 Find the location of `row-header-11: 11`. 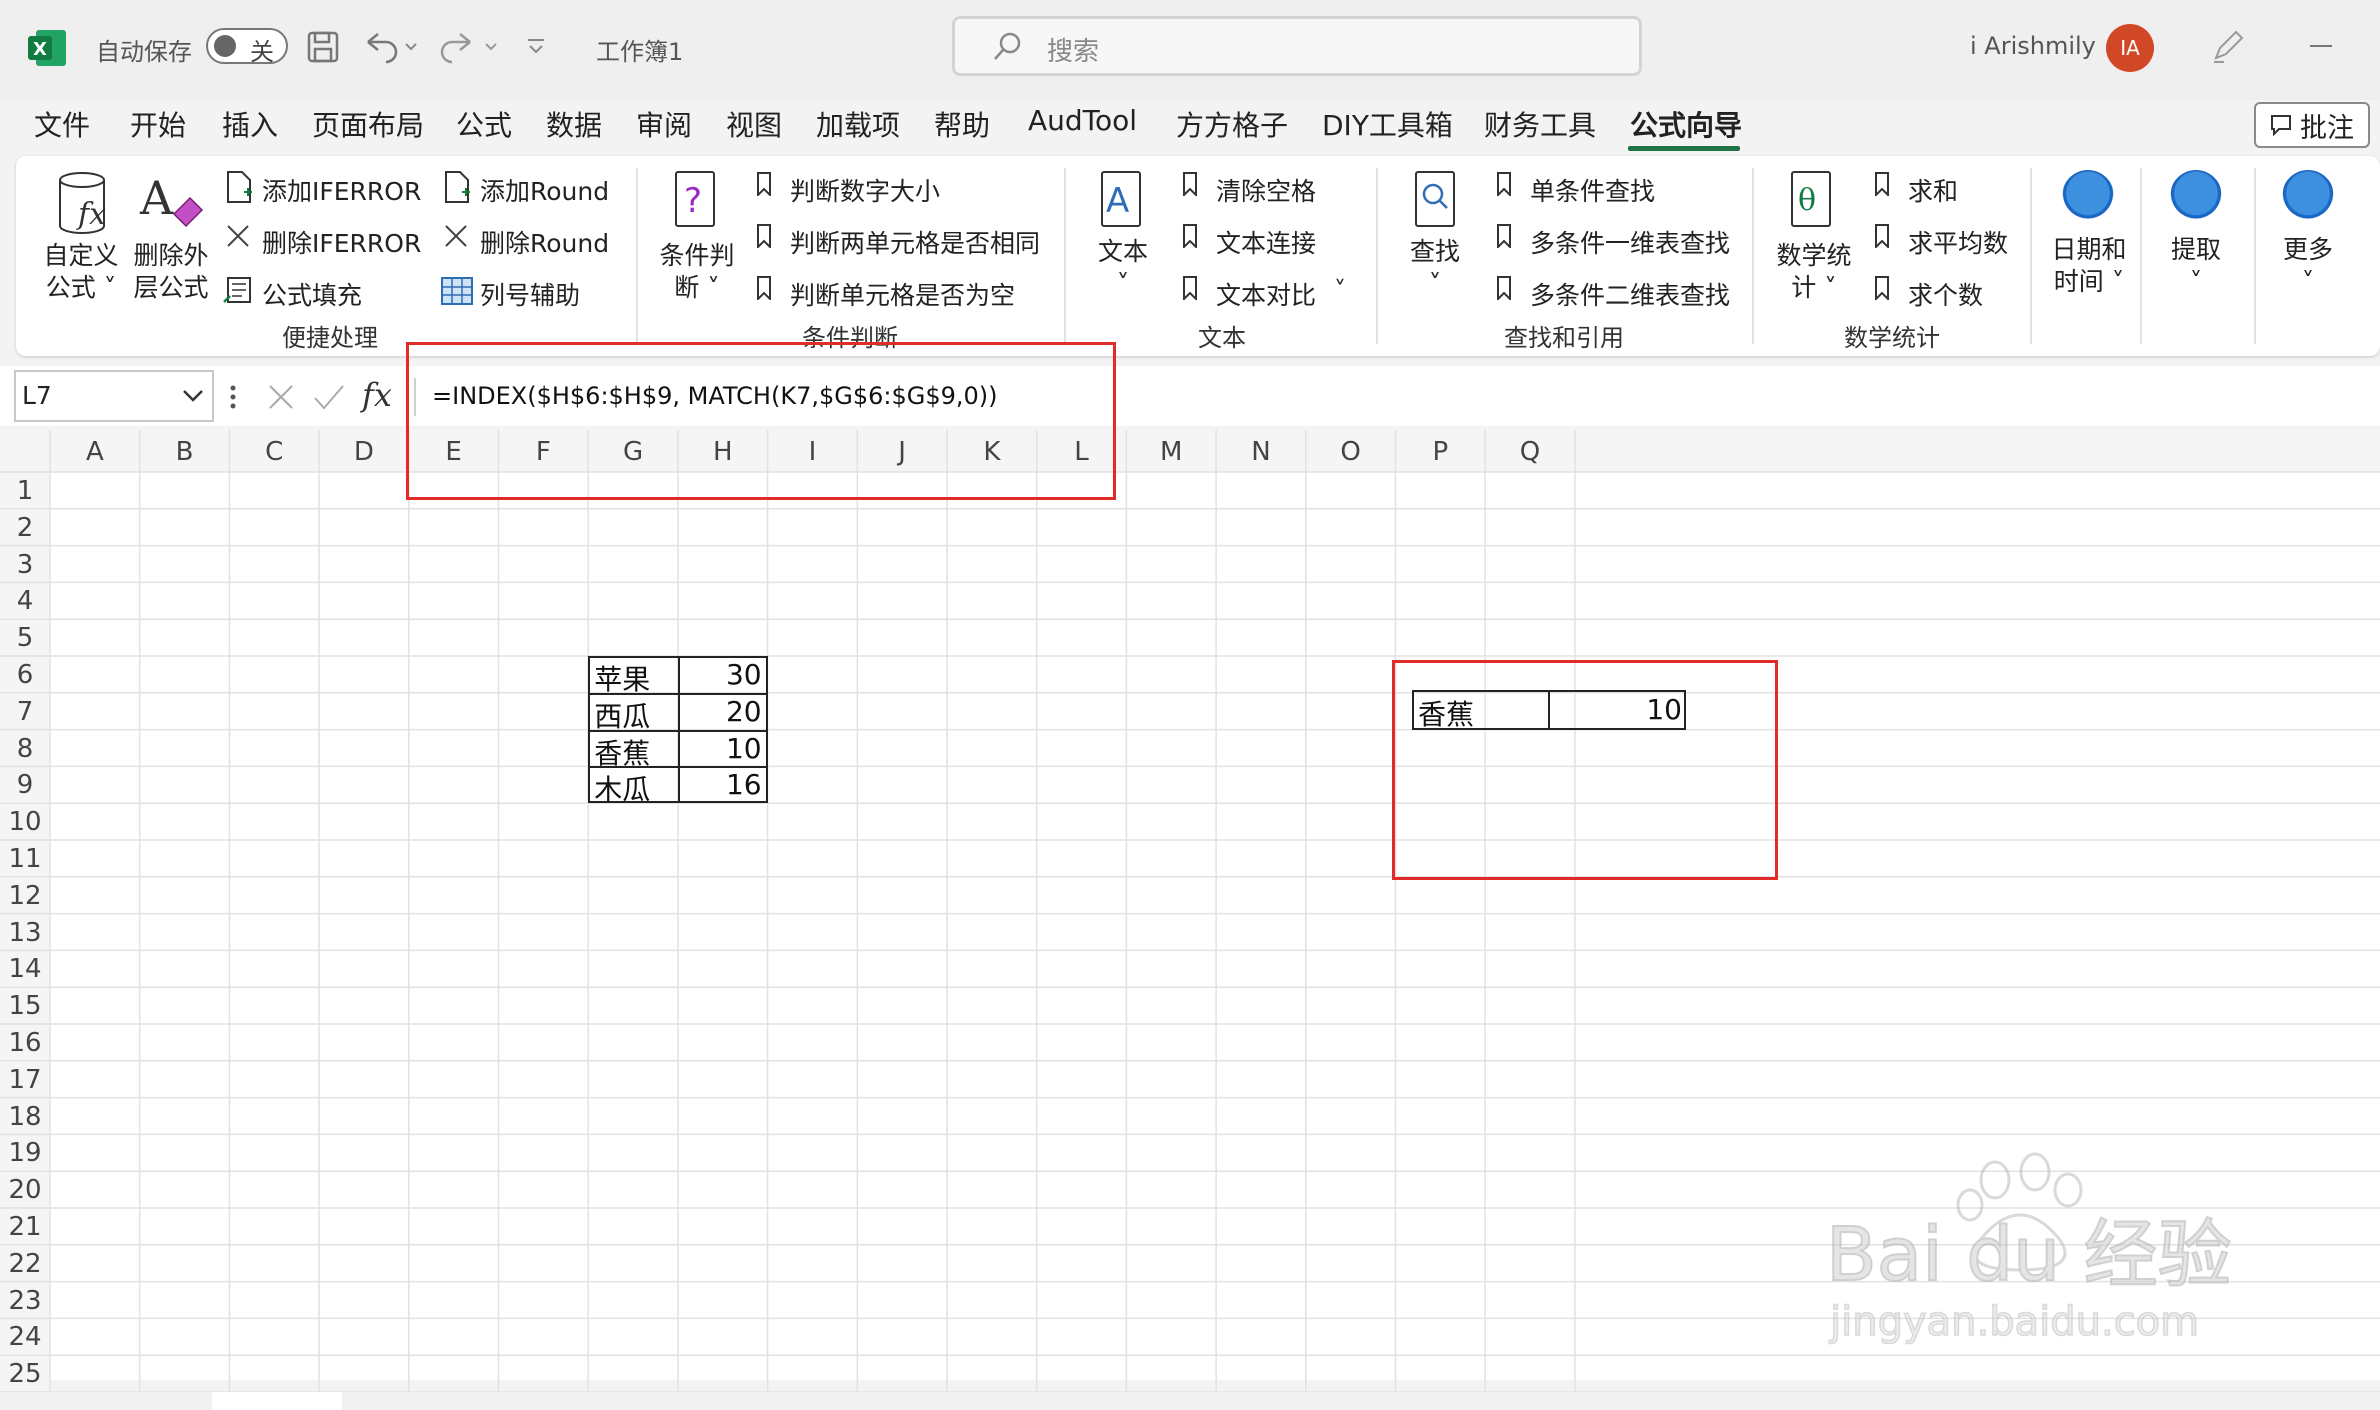

row-header-11: 11 is located at coordinates (25, 859).